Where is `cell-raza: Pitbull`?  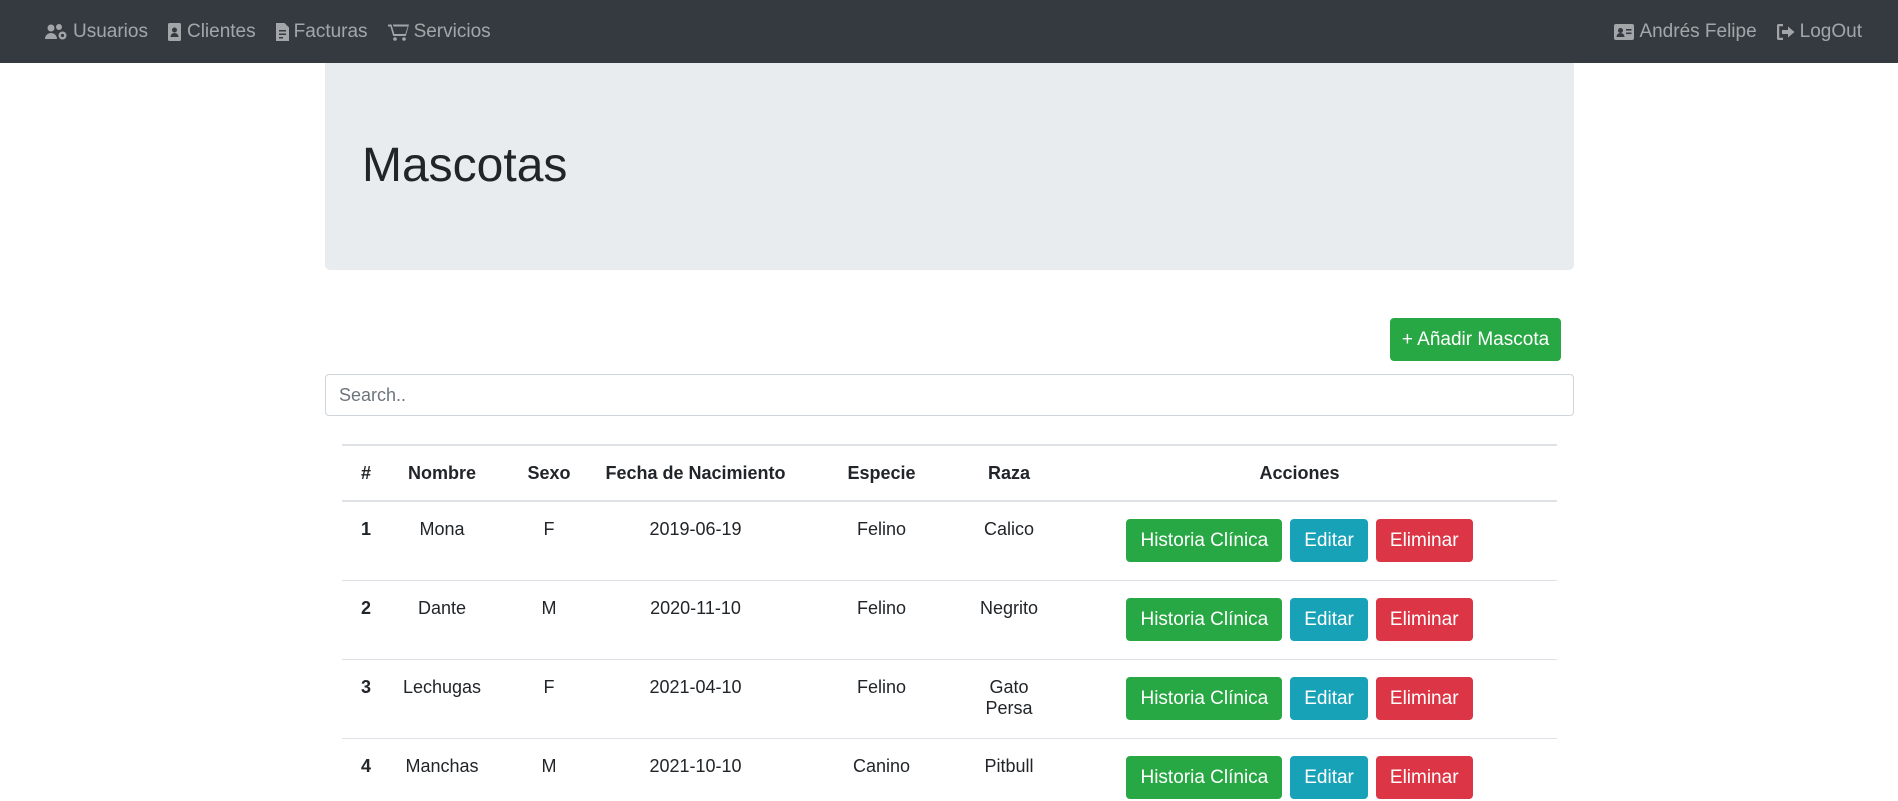 cell-raza: Pitbull is located at coordinates (1009, 769).